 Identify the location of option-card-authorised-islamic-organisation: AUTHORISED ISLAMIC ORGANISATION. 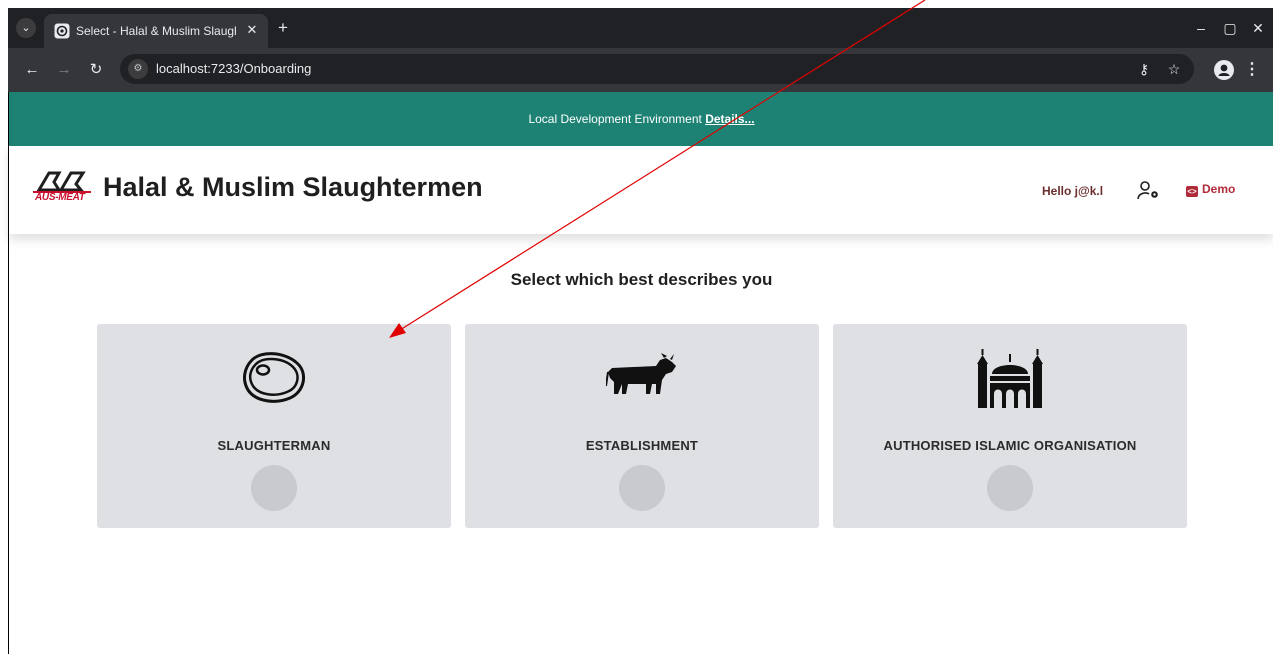
(1010, 426).